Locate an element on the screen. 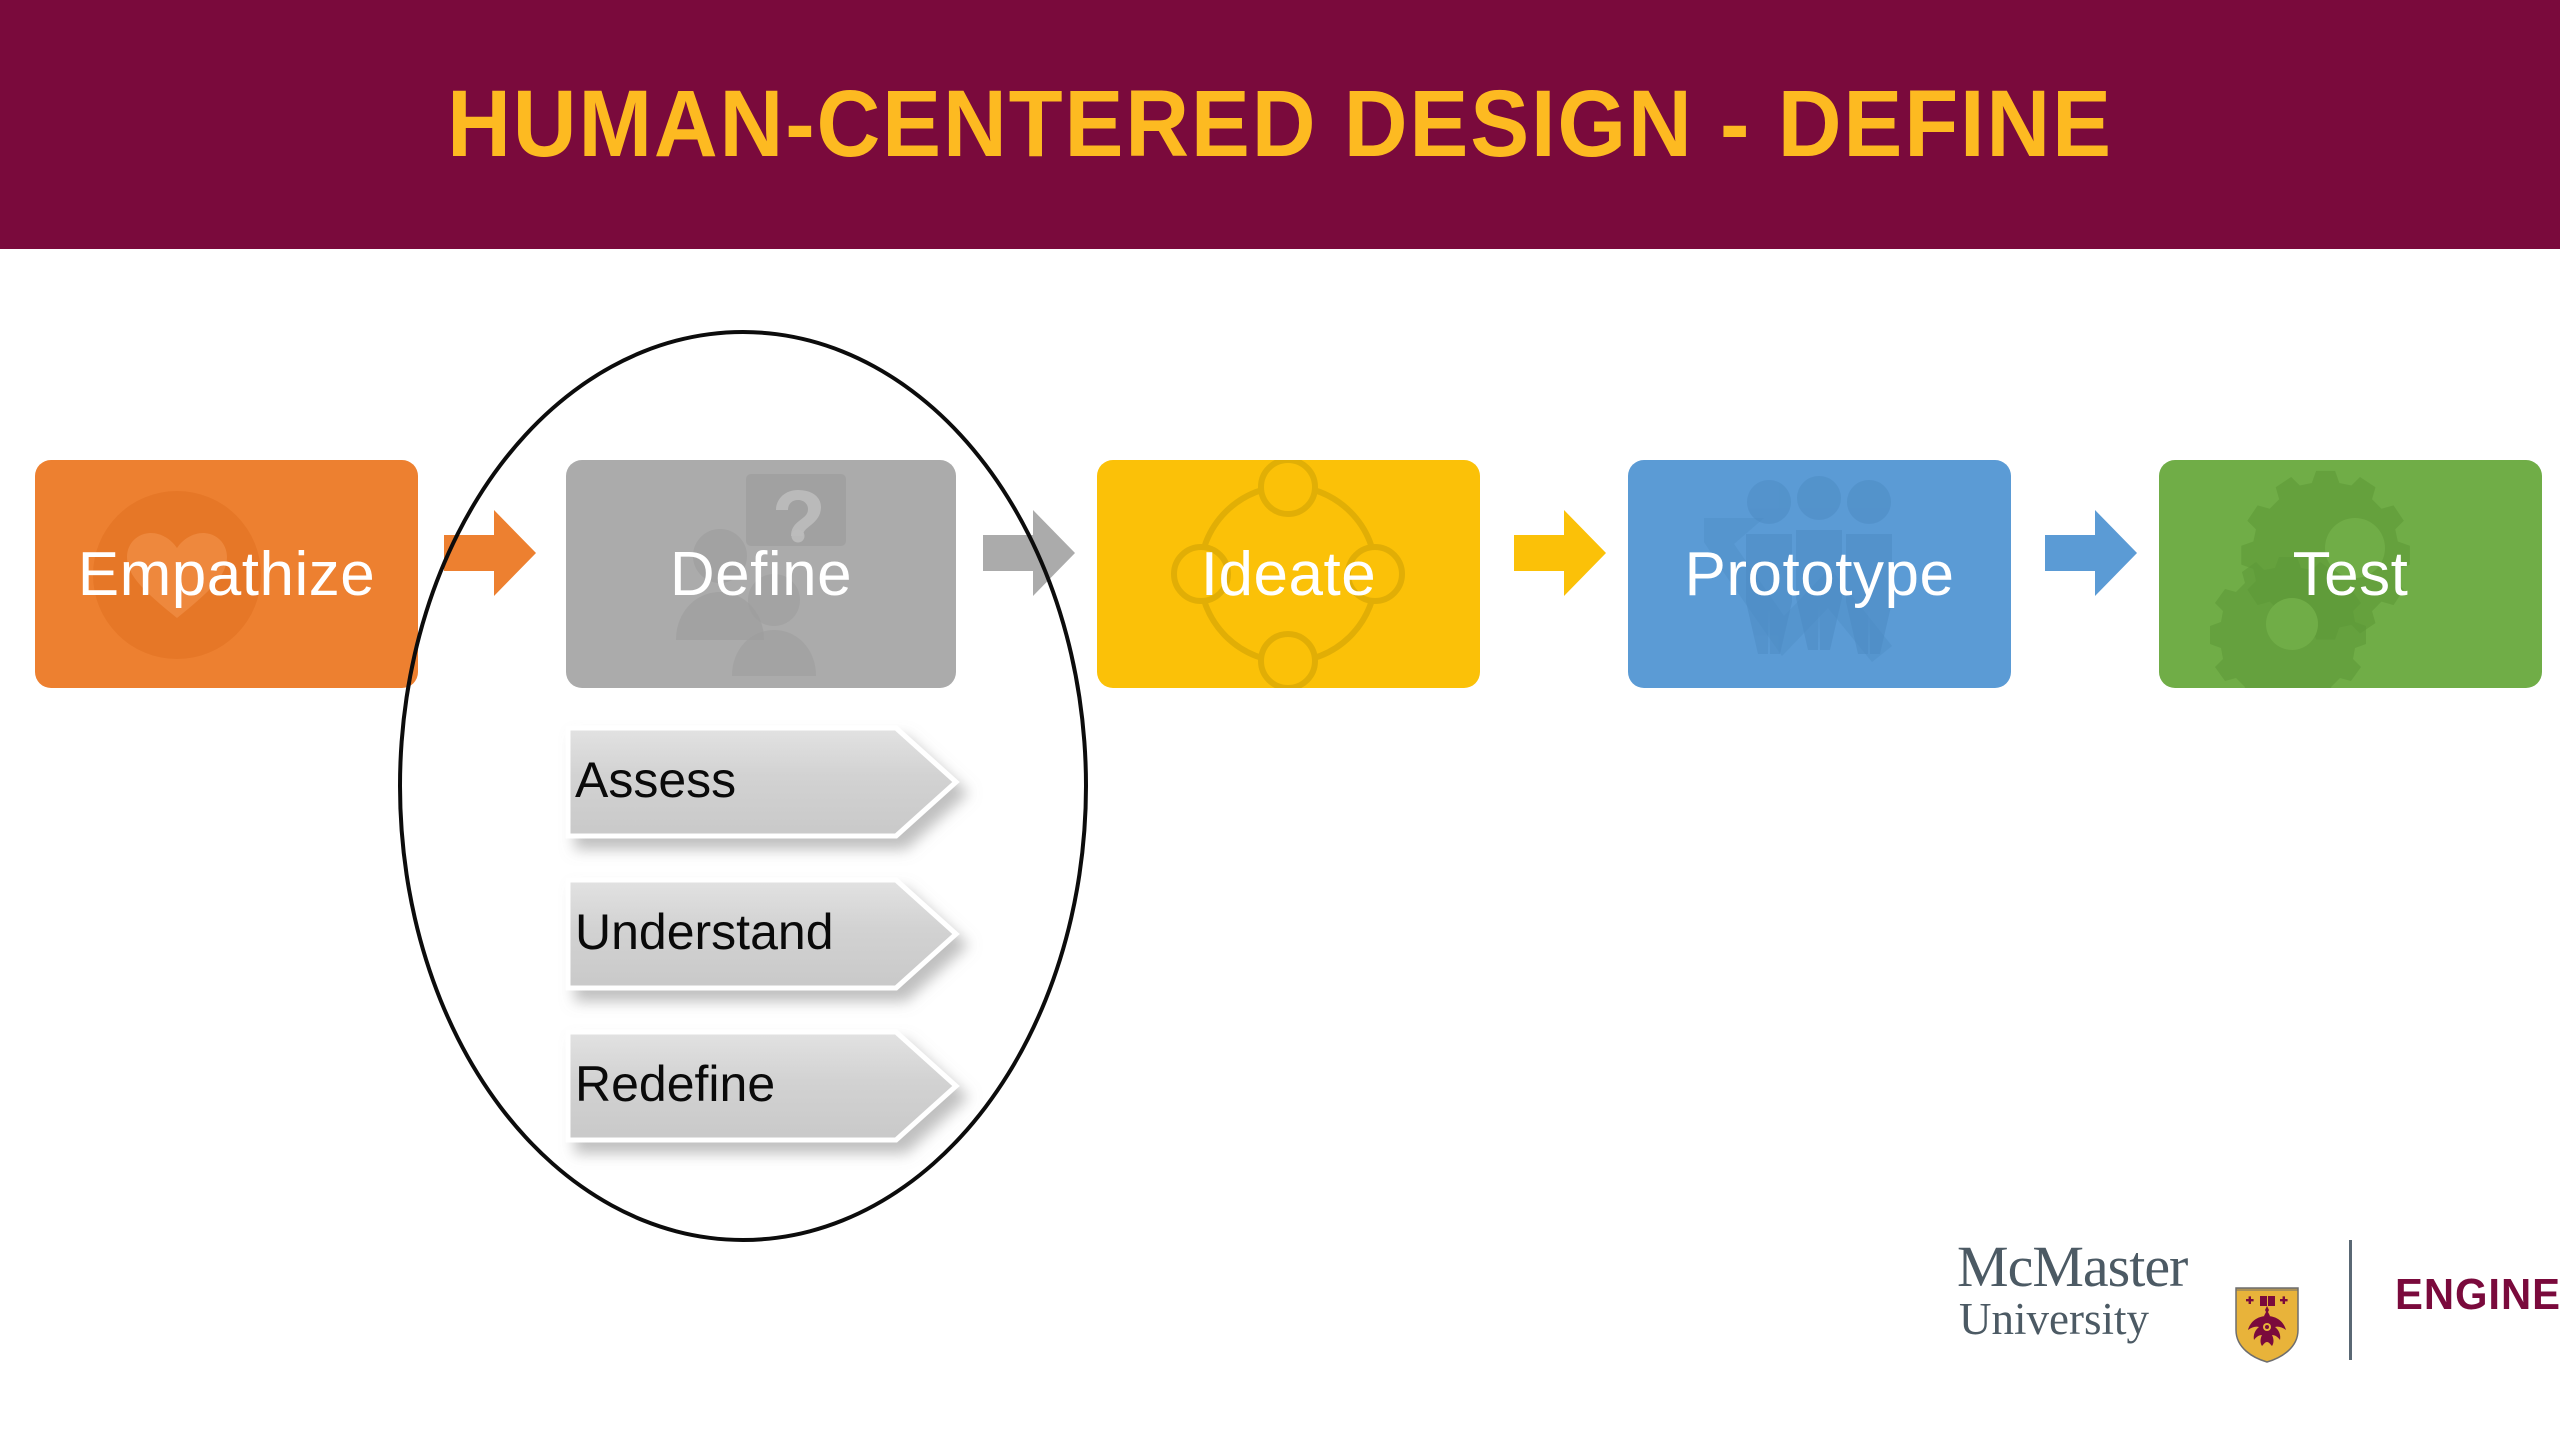  stage-label-prototype: Prototype is located at coordinates (1819, 574).